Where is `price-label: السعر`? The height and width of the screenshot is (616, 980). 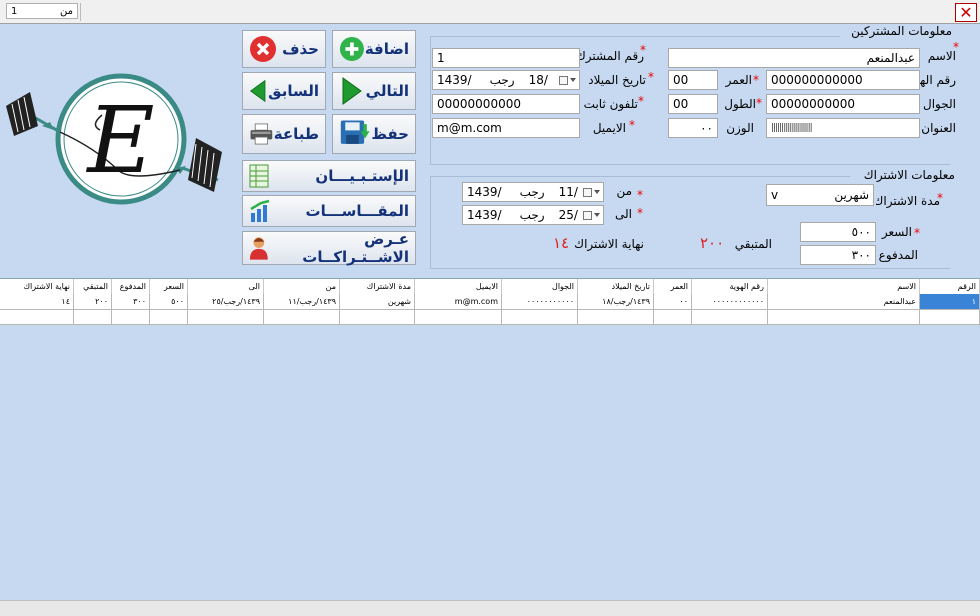
price-label: السعر is located at coordinates (896, 232).